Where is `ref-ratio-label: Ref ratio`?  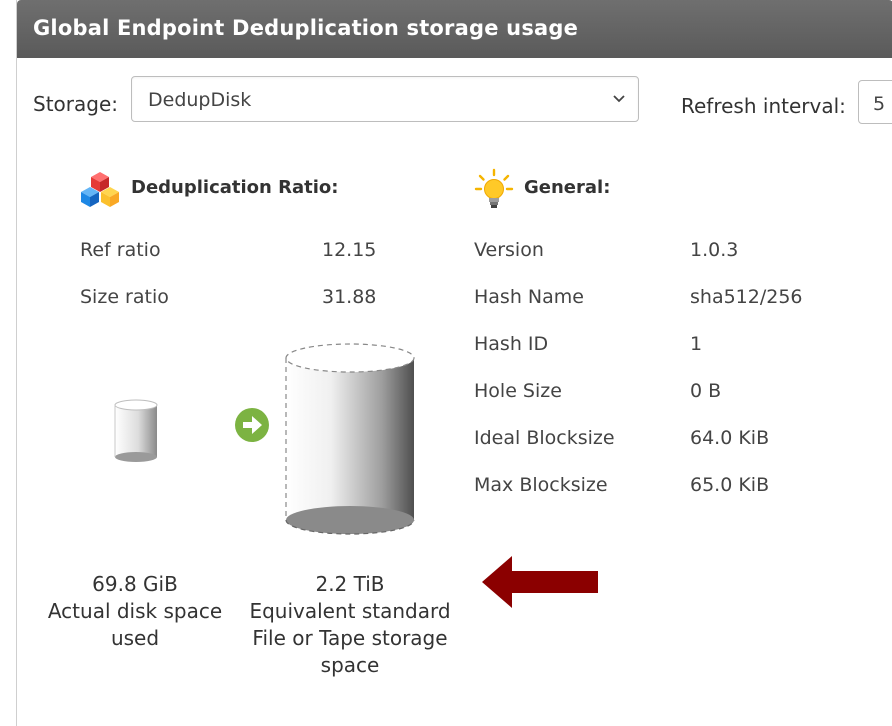 ref-ratio-label: Ref ratio is located at coordinates (120, 250).